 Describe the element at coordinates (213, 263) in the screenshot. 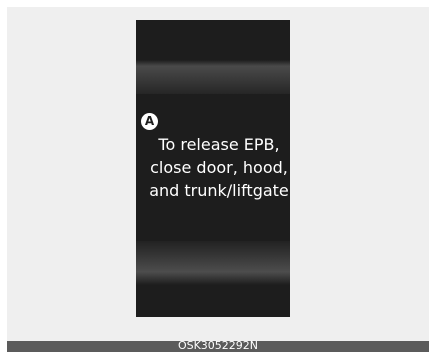

I see `display-bottom-band` at that location.